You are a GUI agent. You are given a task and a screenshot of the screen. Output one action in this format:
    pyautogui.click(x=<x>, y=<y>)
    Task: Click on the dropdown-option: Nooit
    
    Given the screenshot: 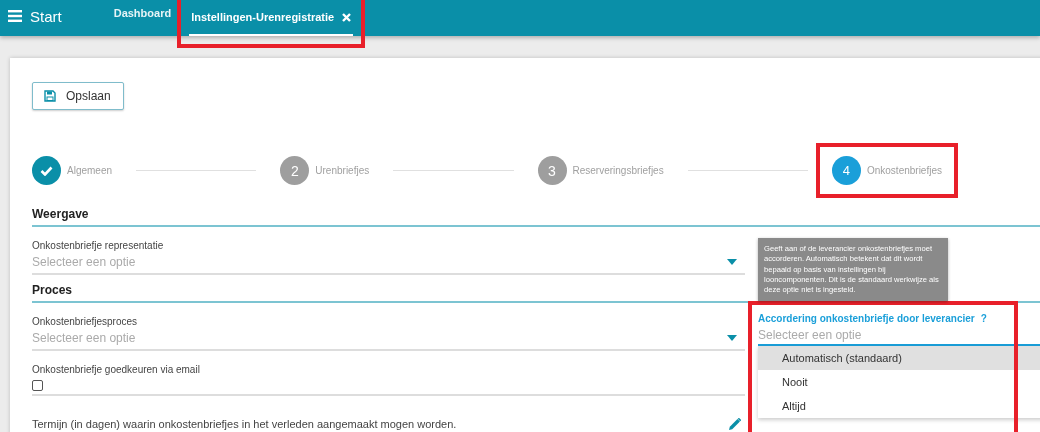 What is the action you would take?
    pyautogui.click(x=899, y=382)
    